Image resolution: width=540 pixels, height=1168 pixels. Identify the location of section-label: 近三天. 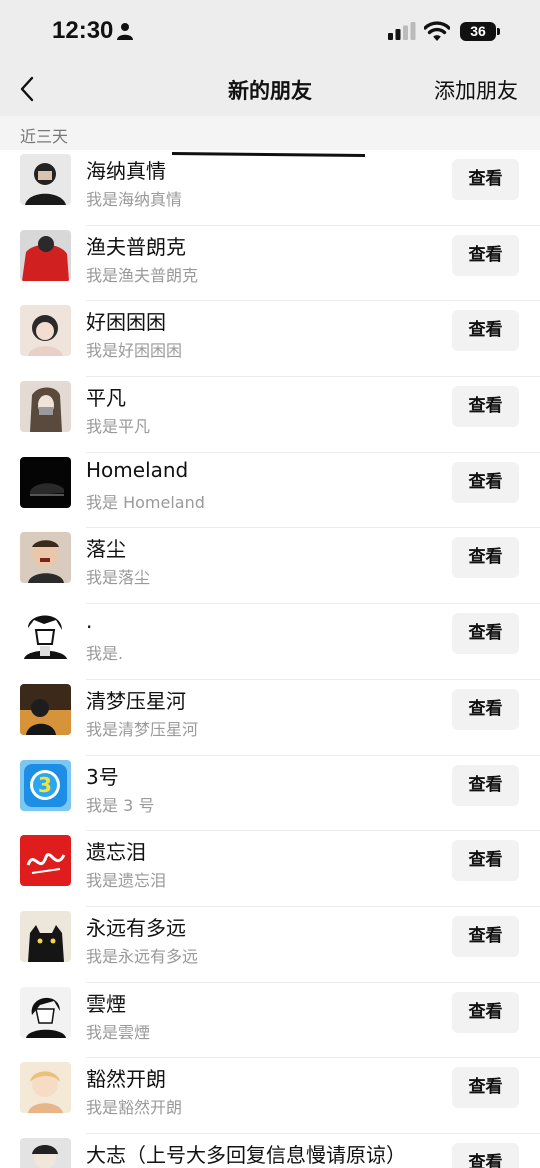
(44, 136).